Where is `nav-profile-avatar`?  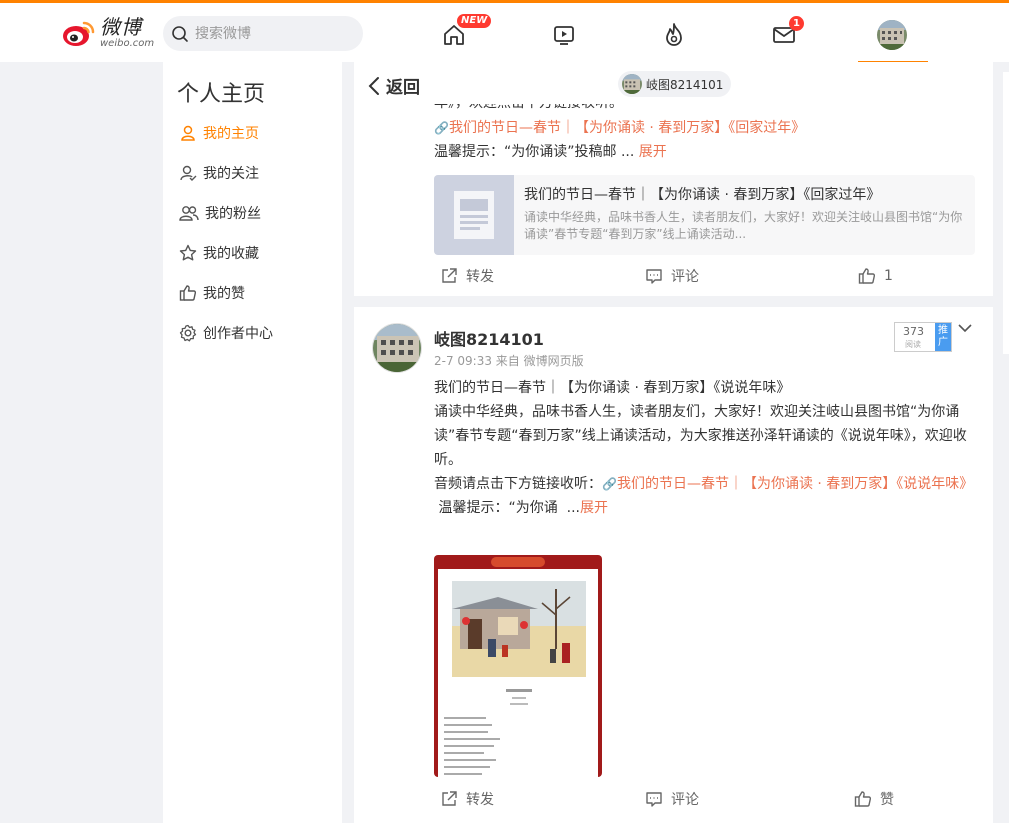 nav-profile-avatar is located at coordinates (892, 35).